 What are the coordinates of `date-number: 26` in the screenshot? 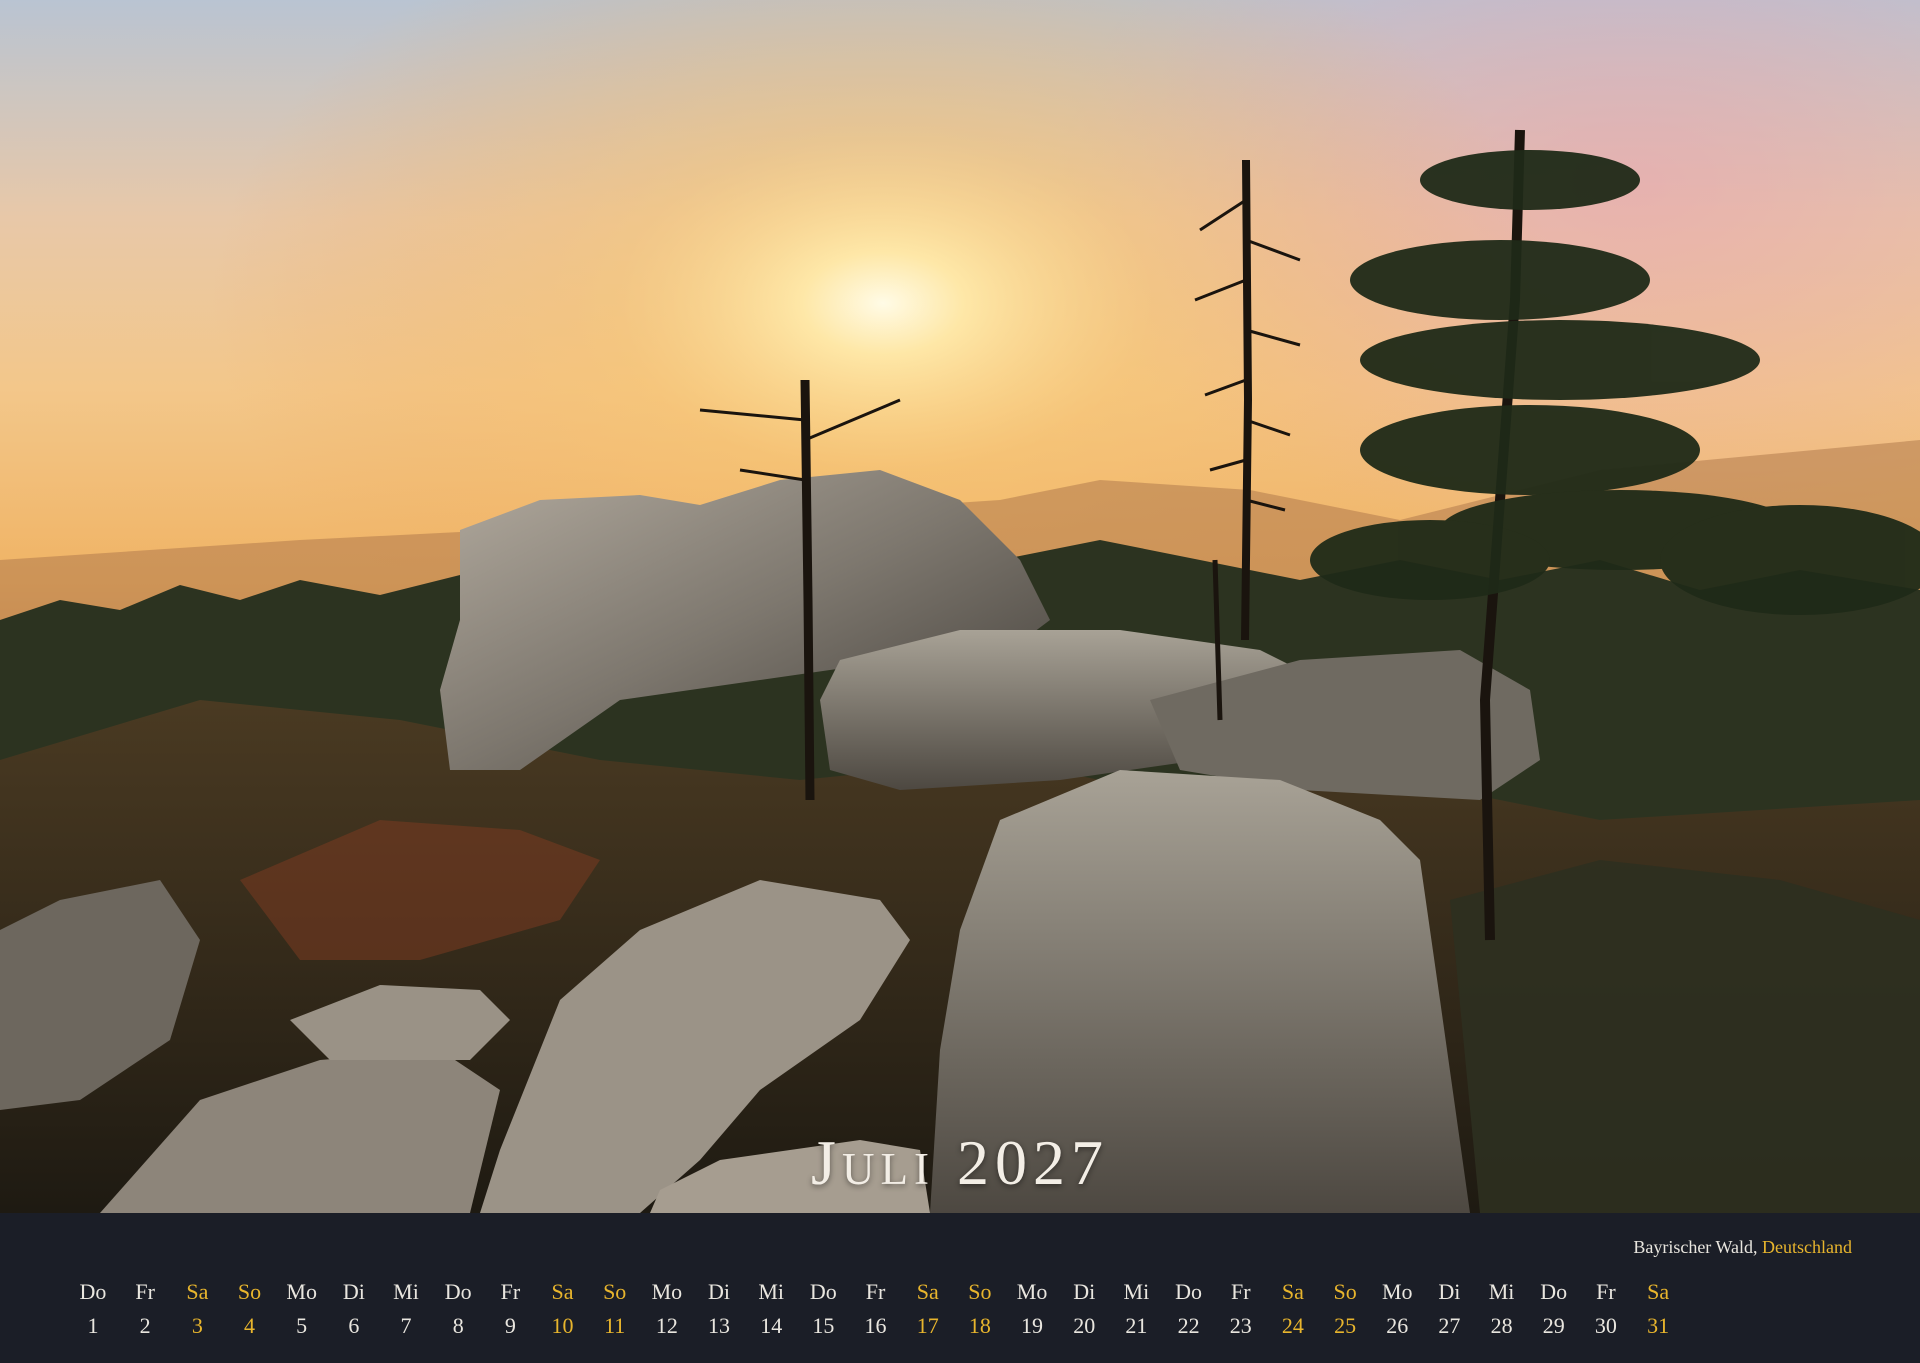 It's located at (1397, 1325).